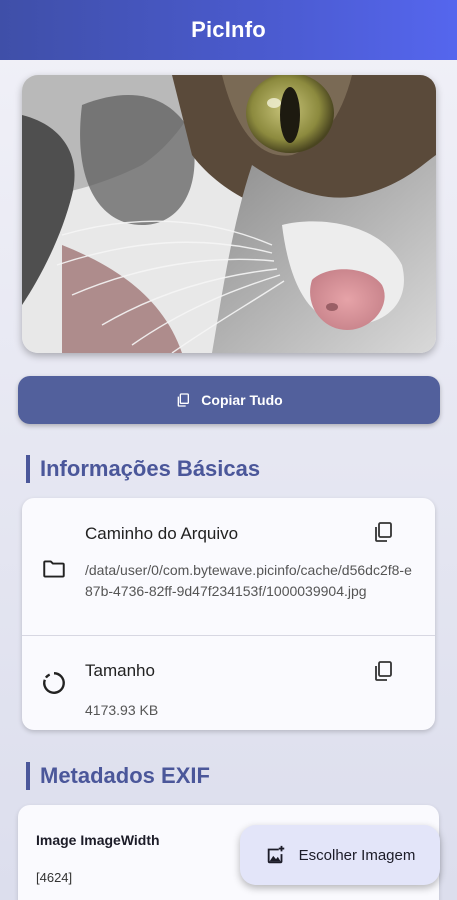 This screenshot has height=900, width=457. Describe the element at coordinates (275, 854) in the screenshot. I see `add-photo-icon` at that location.